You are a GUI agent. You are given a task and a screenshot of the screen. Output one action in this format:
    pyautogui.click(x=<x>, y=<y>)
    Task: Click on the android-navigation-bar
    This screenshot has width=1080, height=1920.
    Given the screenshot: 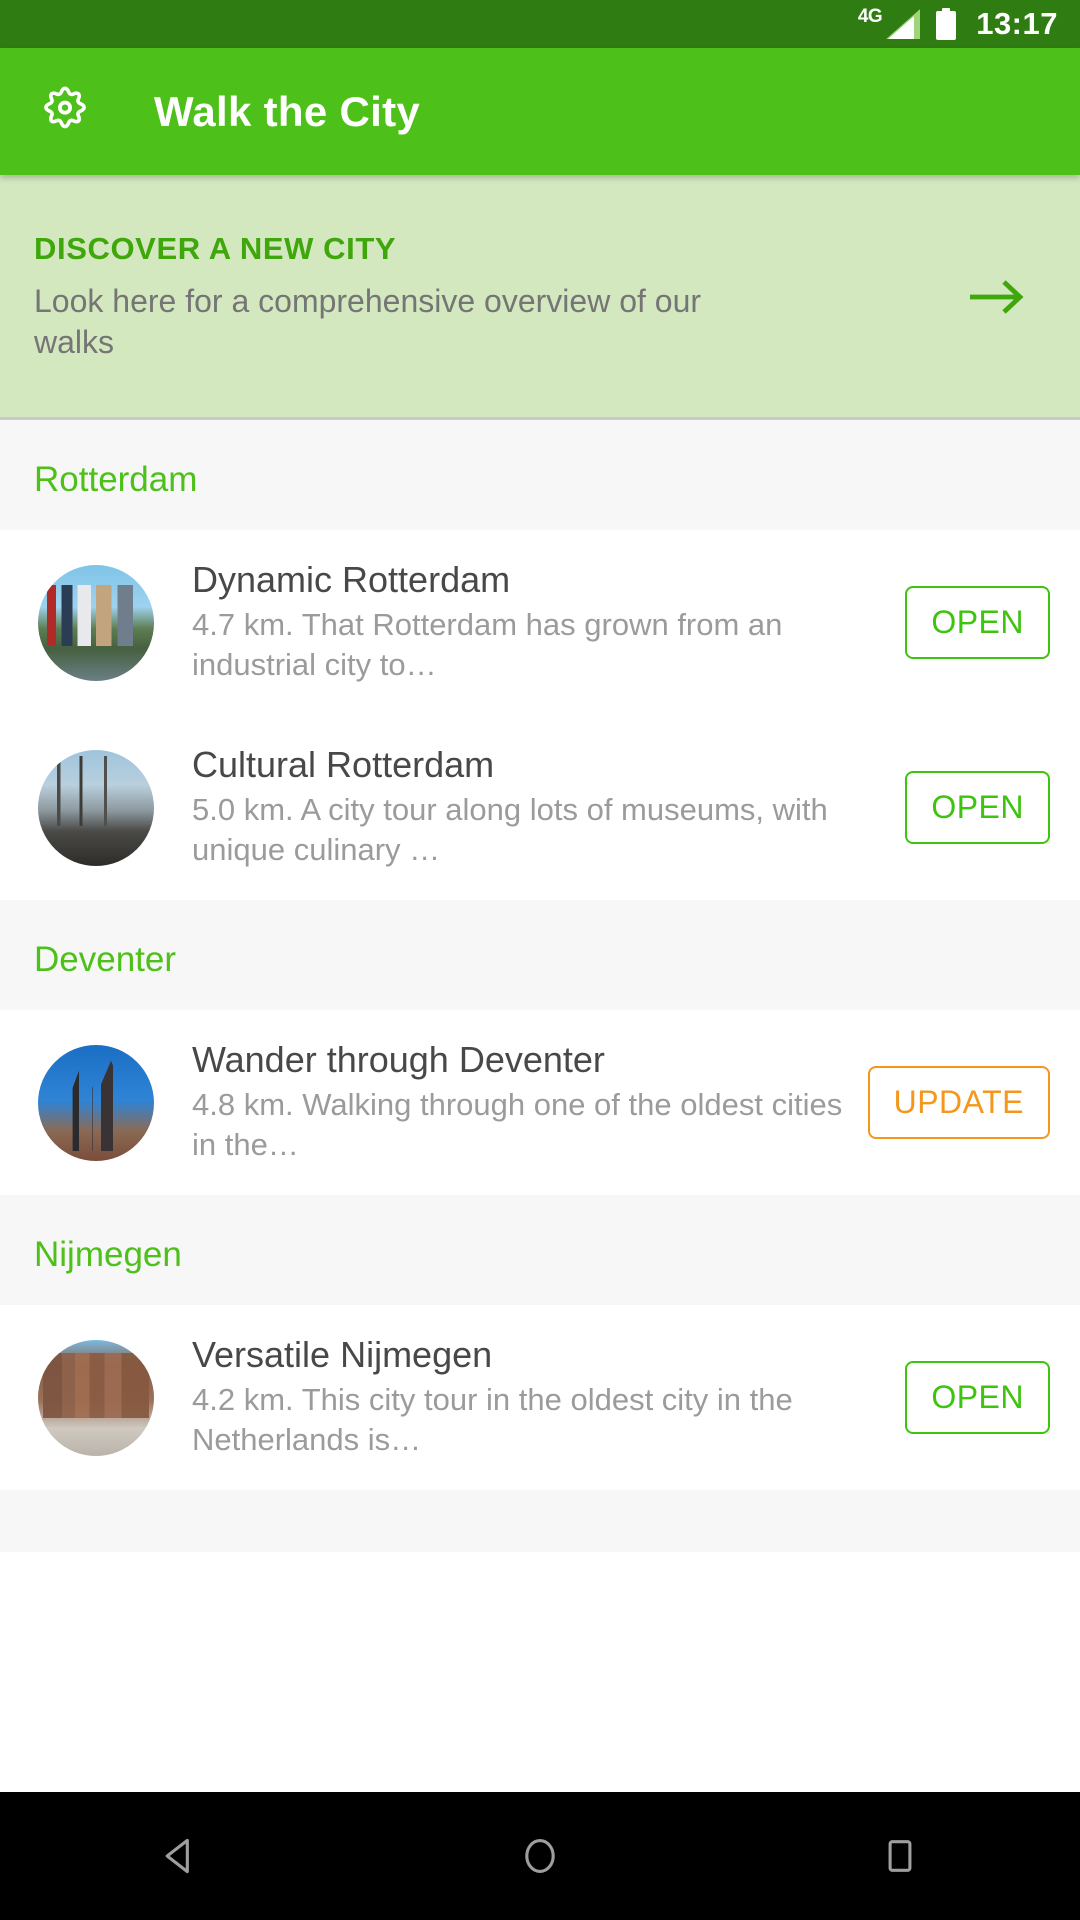 What is the action you would take?
    pyautogui.click(x=540, y=1856)
    